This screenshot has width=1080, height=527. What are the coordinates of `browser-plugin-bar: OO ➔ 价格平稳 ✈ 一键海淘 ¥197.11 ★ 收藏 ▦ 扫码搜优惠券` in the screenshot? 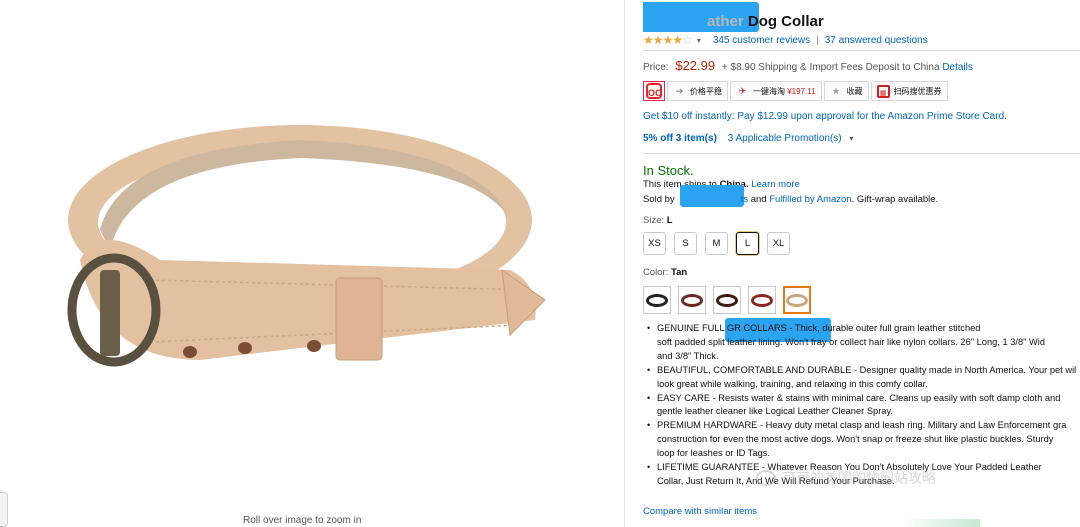 It's located at (796, 91).